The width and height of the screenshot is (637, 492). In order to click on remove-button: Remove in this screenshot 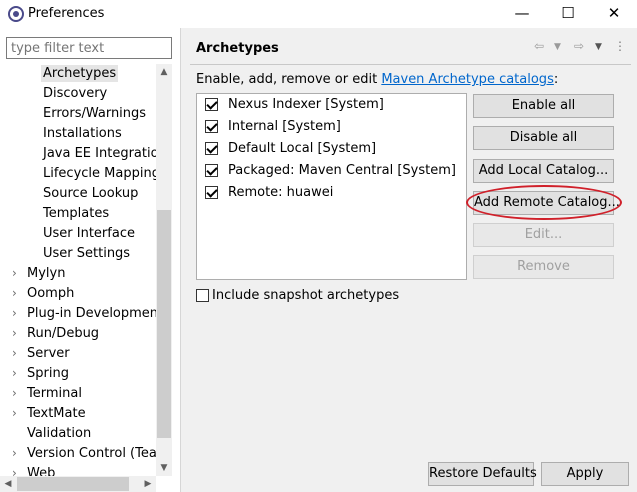, I will do `click(543, 267)`.